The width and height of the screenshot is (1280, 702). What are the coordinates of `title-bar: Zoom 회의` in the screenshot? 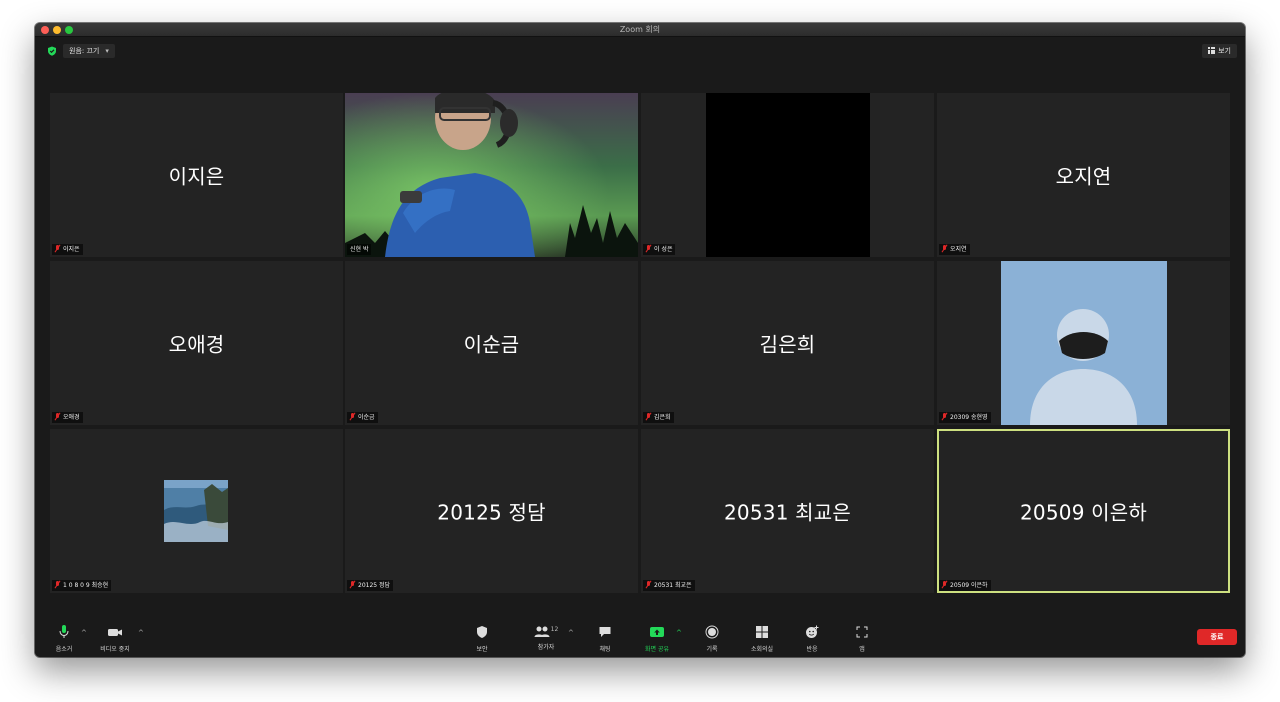 It's located at (640, 30).